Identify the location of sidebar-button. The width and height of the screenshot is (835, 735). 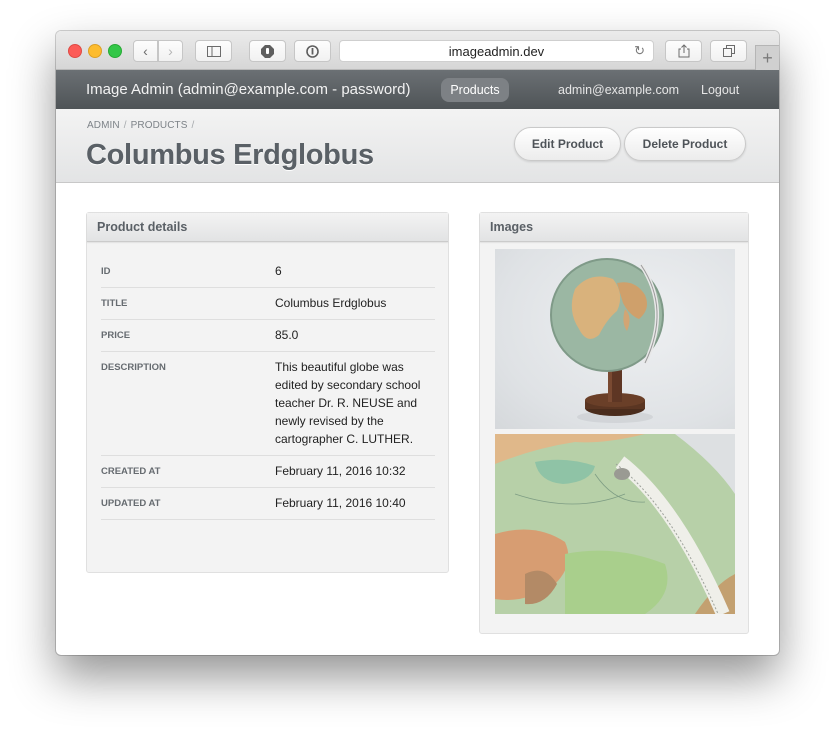
(213, 51).